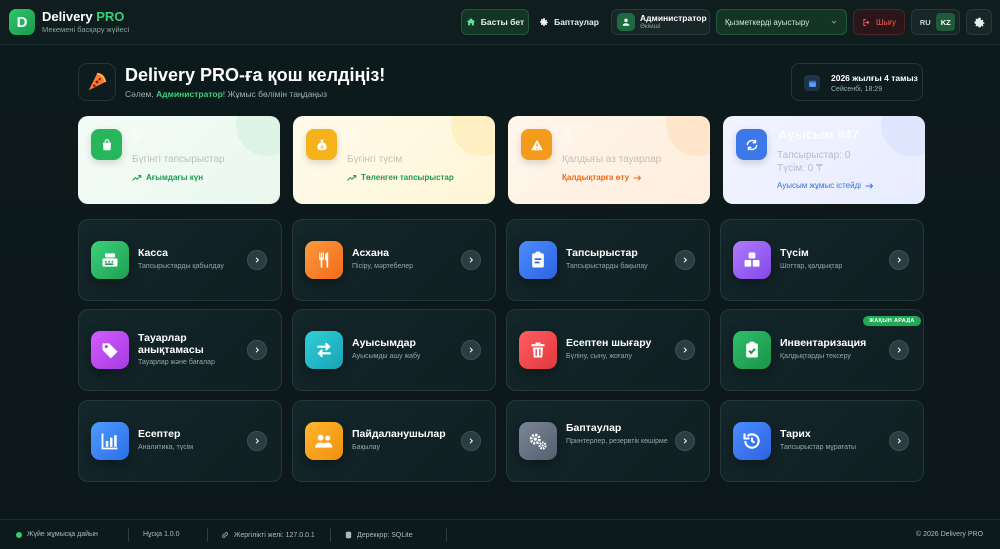  I want to click on theme-settings-button, so click(979, 22).